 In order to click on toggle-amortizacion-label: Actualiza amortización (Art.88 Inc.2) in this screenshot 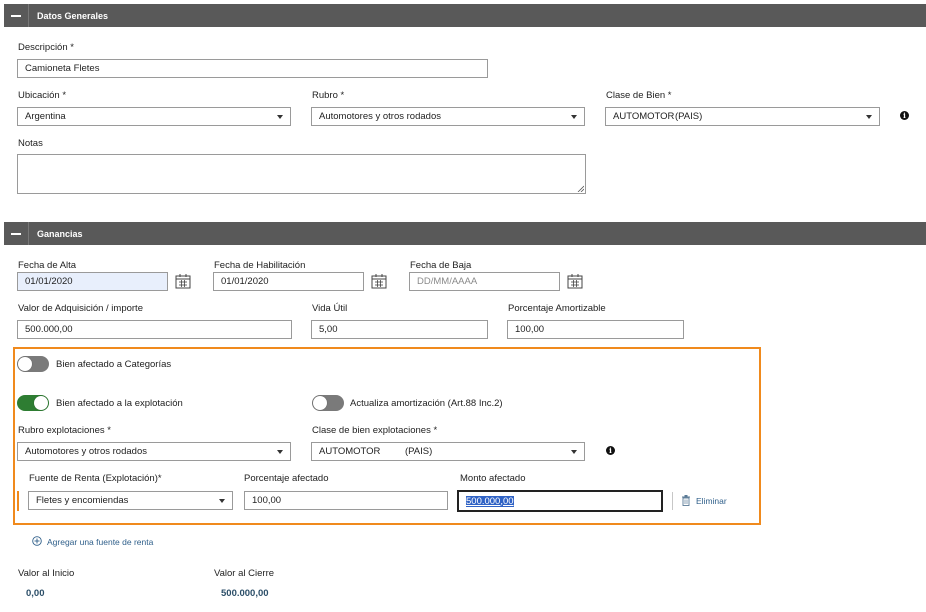, I will do `click(426, 403)`.